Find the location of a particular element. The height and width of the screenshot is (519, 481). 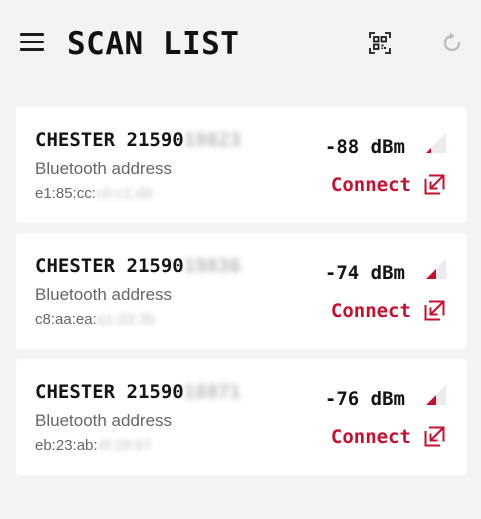

device-name: CHESTER 2159019823 is located at coordinates (138, 140).